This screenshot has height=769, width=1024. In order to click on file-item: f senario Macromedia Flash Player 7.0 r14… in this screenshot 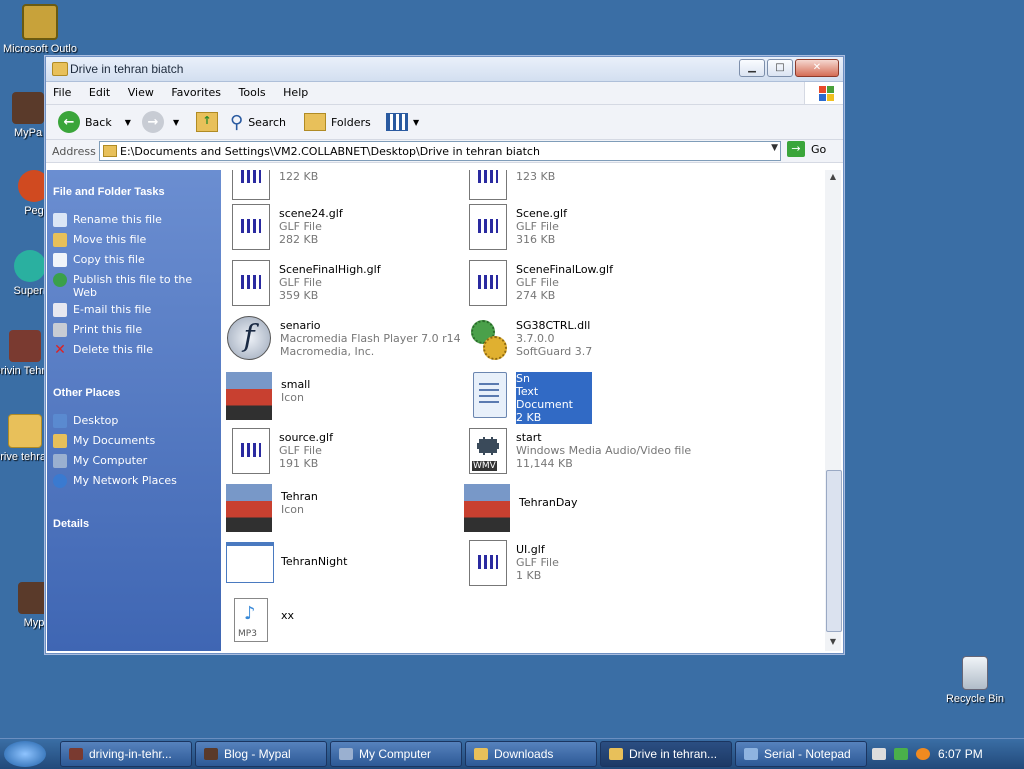, I will do `click(344, 339)`.